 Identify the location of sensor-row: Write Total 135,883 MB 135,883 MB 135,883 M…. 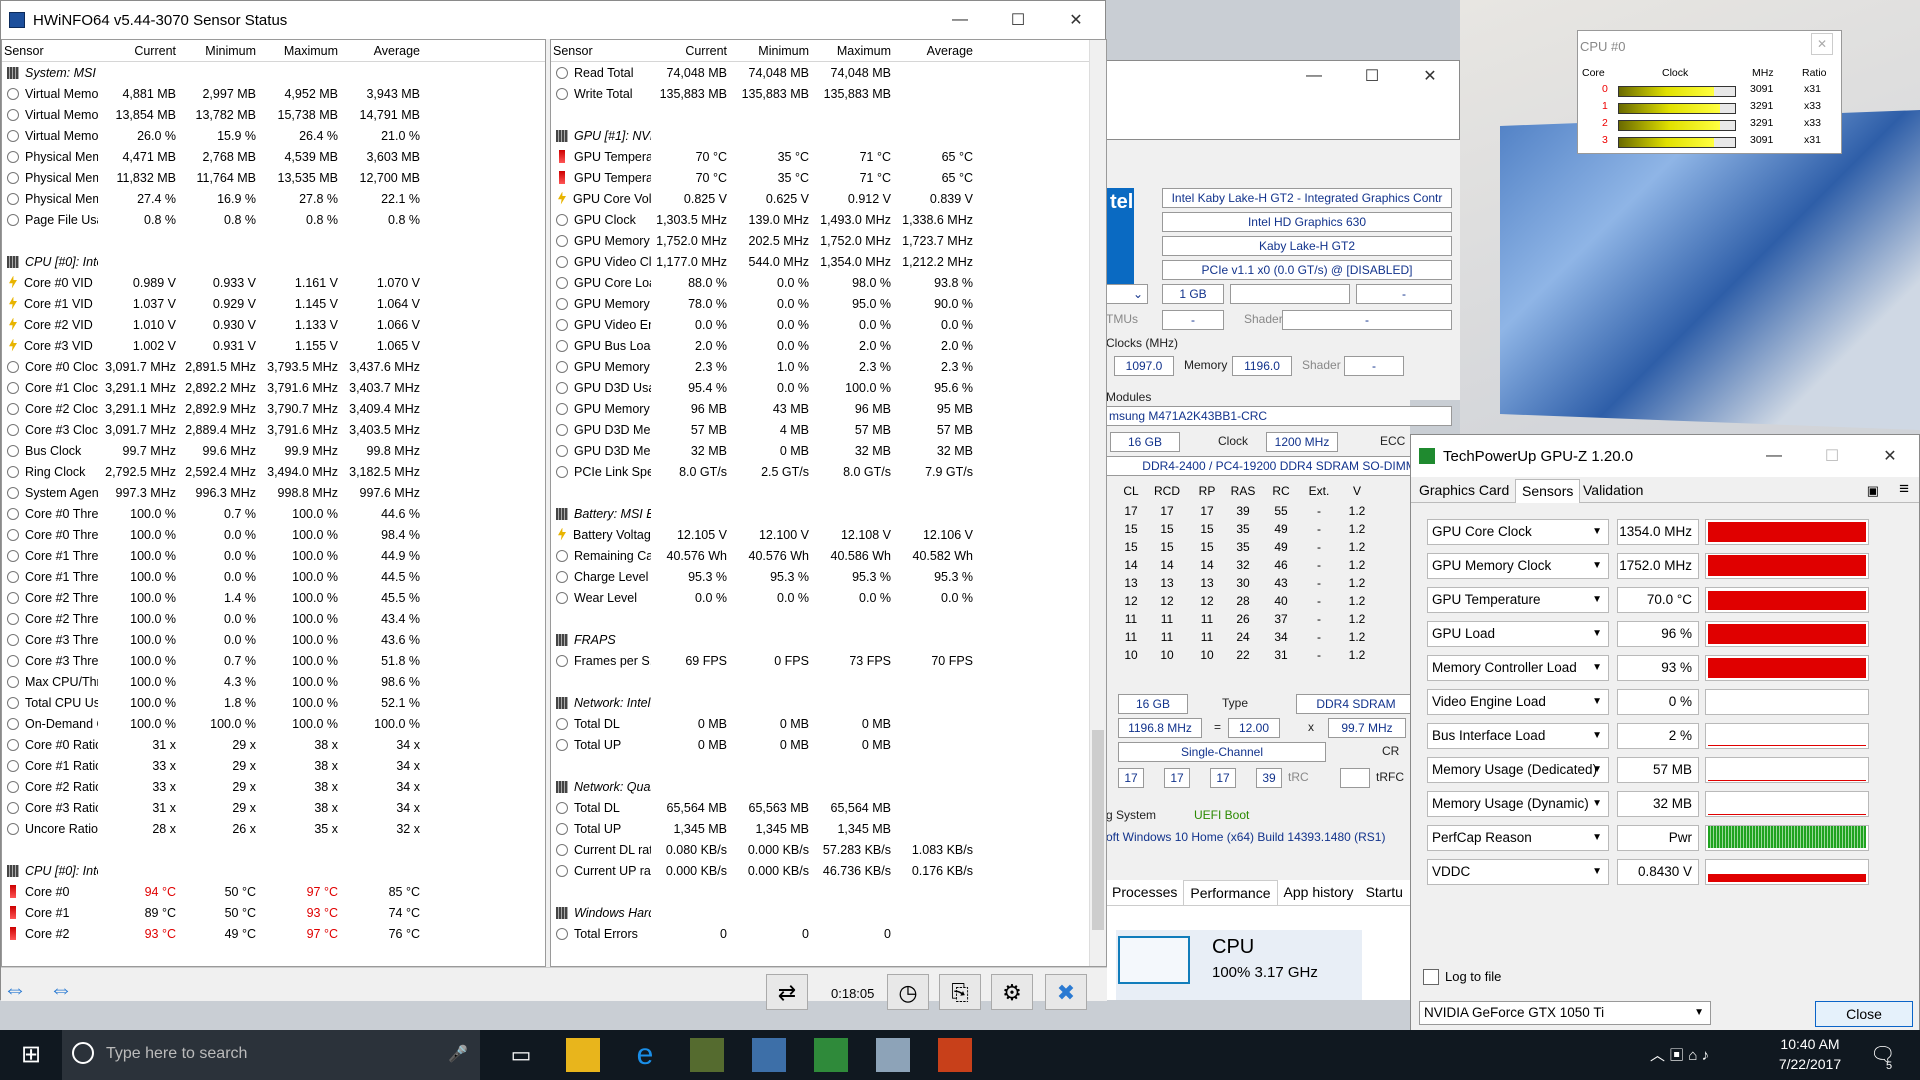
(828, 93).